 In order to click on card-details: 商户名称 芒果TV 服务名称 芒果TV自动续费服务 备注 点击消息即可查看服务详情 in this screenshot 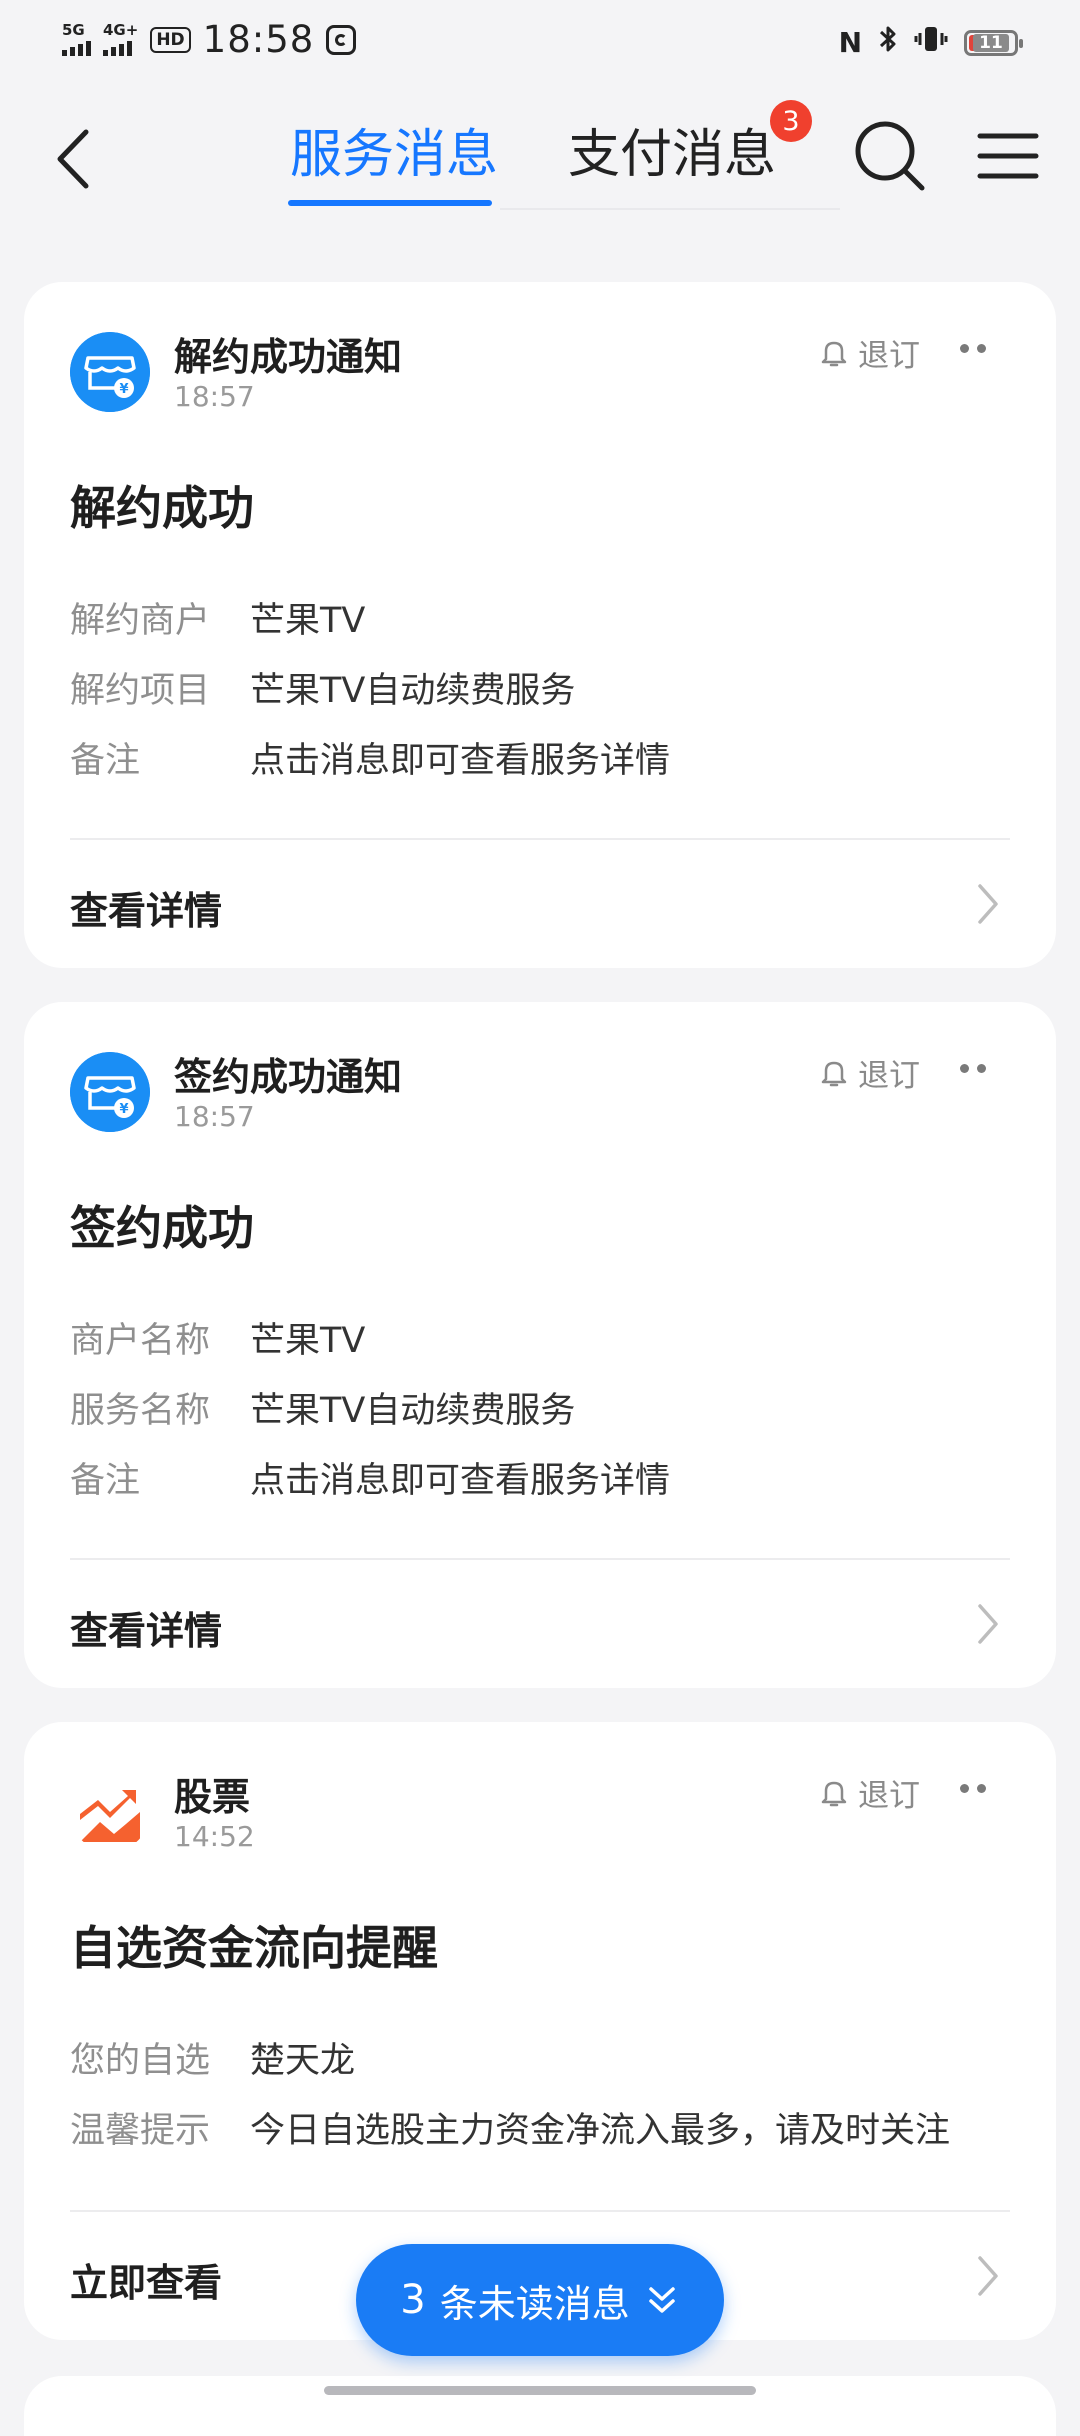, I will do `click(370, 1407)`.